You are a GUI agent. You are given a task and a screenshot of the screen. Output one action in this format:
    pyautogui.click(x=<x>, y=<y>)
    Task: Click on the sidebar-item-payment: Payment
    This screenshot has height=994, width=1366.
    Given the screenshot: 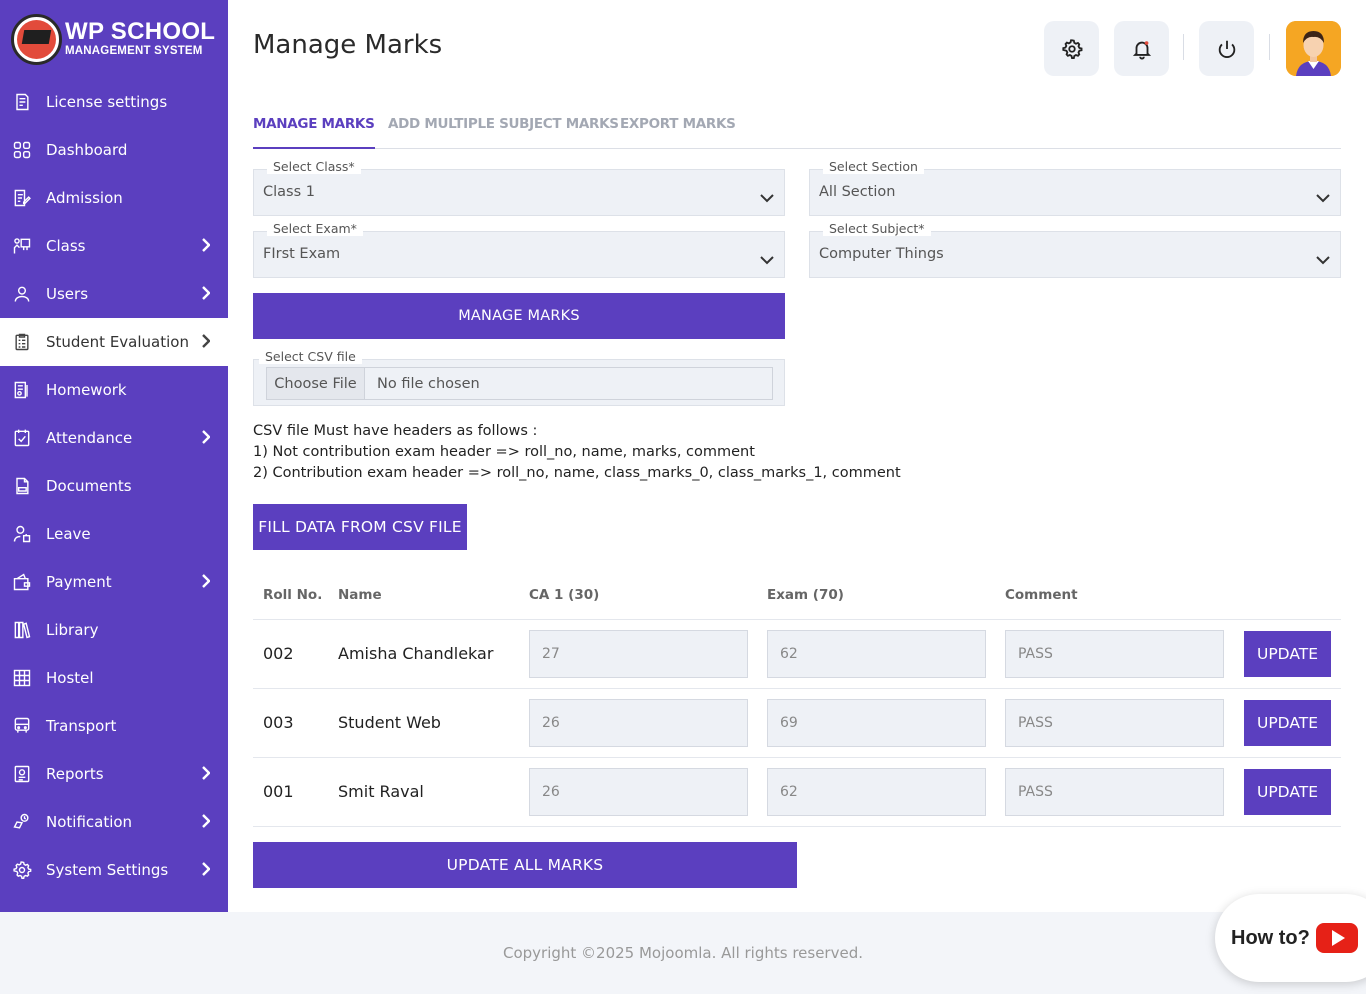 What is the action you would take?
    pyautogui.click(x=114, y=582)
    